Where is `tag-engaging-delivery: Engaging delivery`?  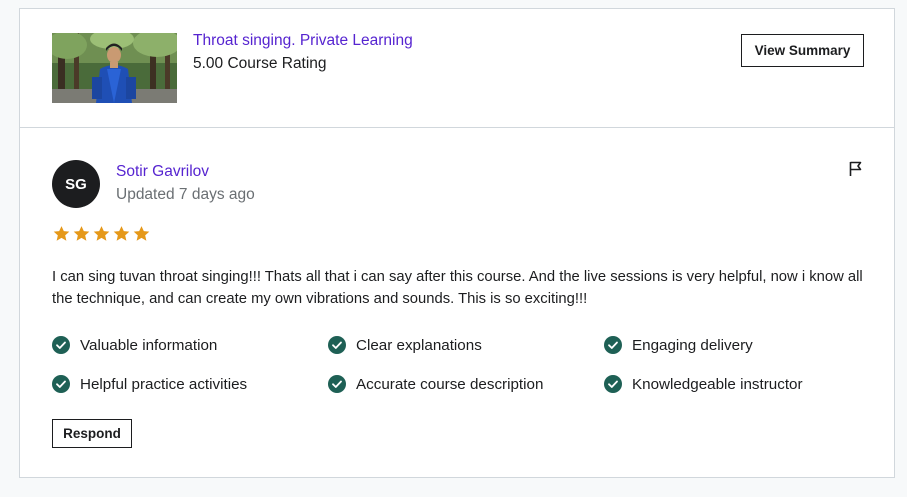
tag-engaging-delivery: Engaging delivery is located at coordinates (678, 345).